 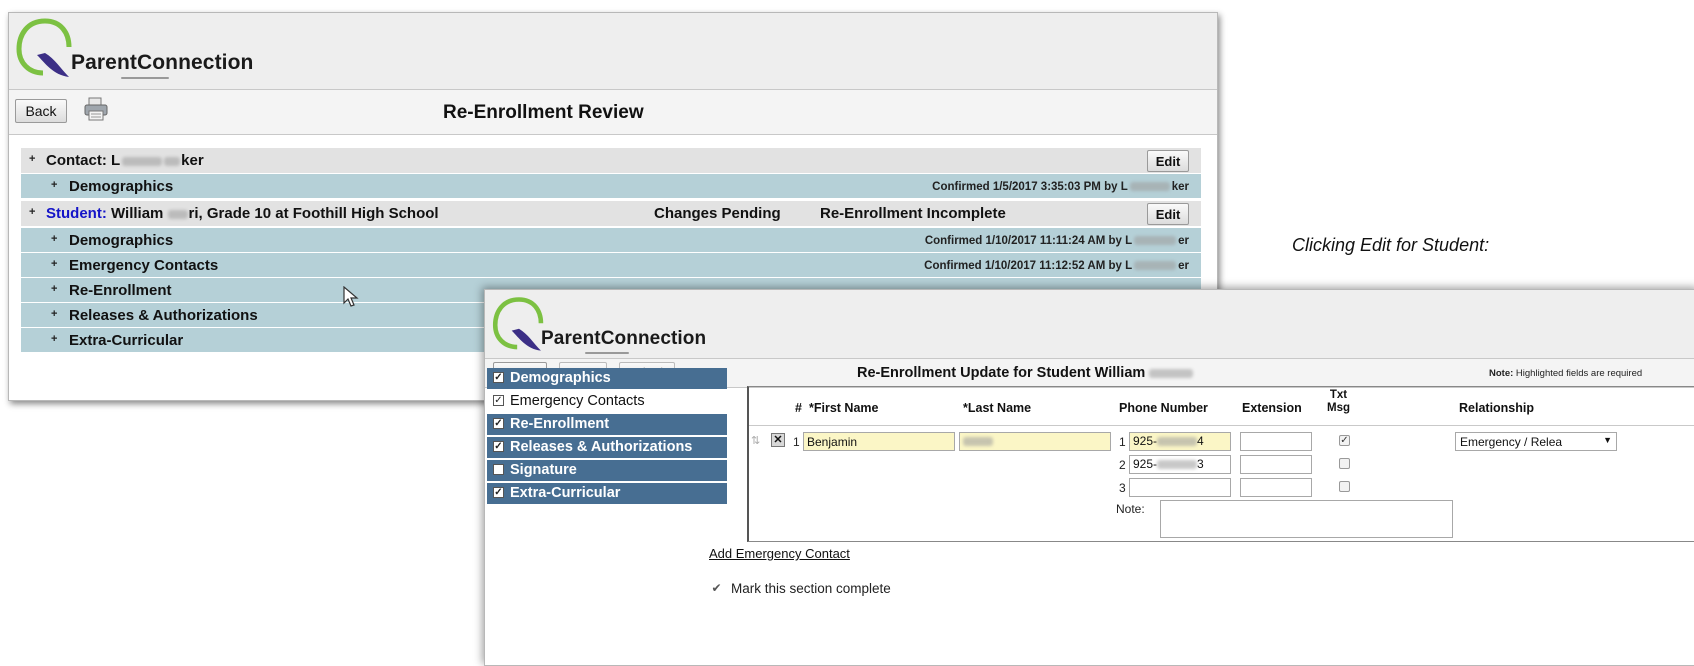 What do you see at coordinates (798, 408) in the screenshot?
I see `column-header-number: #` at bounding box center [798, 408].